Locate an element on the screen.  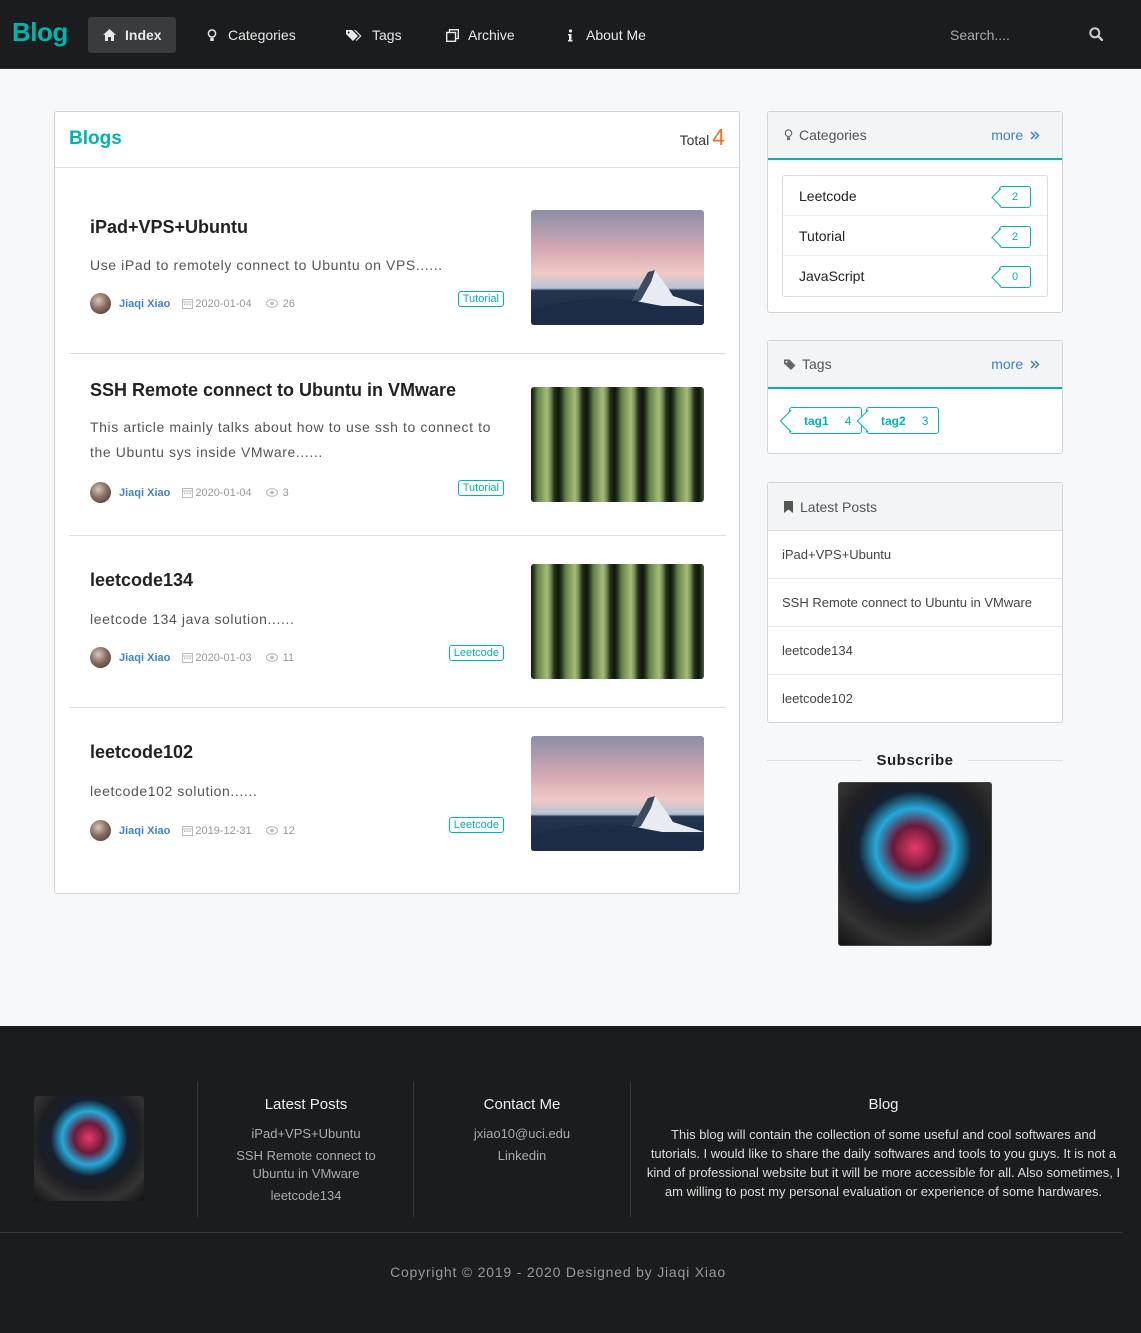
post-meta: Jiaqi Xiao 2020-01-04 3 is located at coordinates (189, 492).